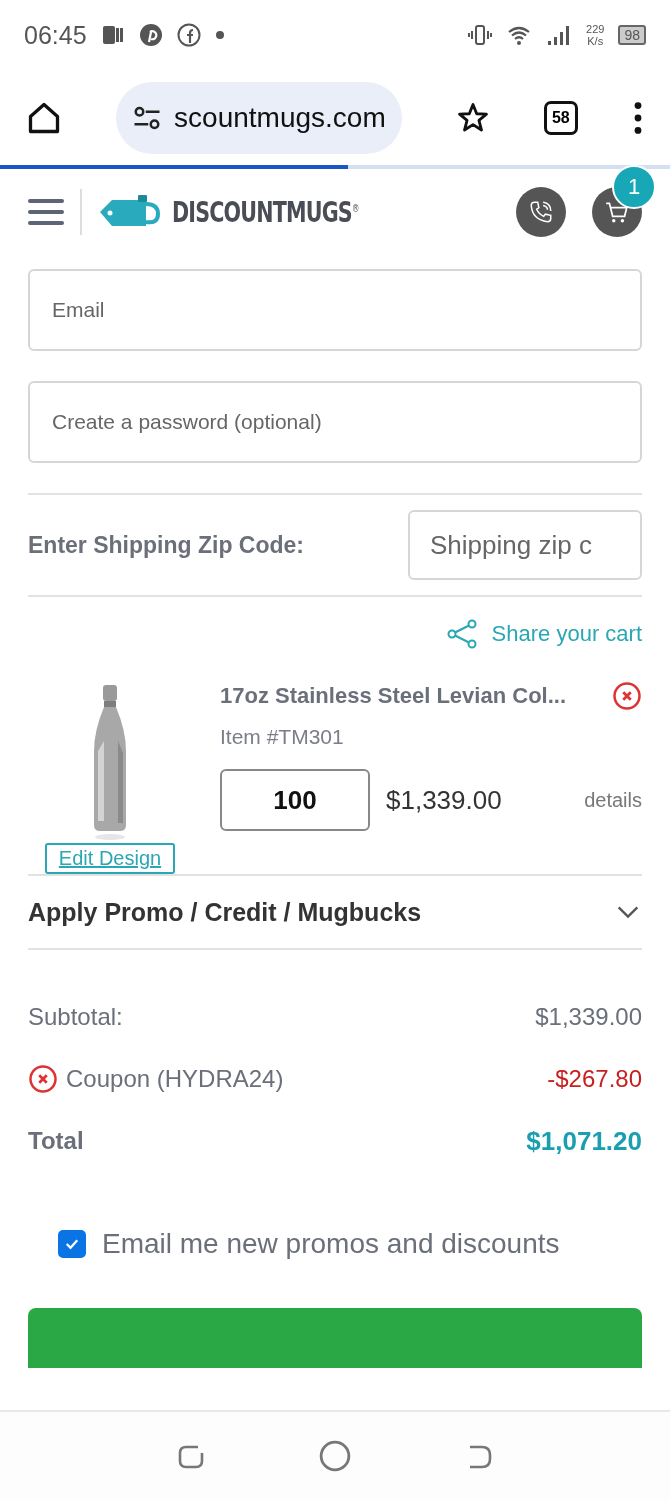 Image resolution: width=670 pixels, height=1500 pixels. What do you see at coordinates (480, 35) in the screenshot?
I see `vibrate-icon` at bounding box center [480, 35].